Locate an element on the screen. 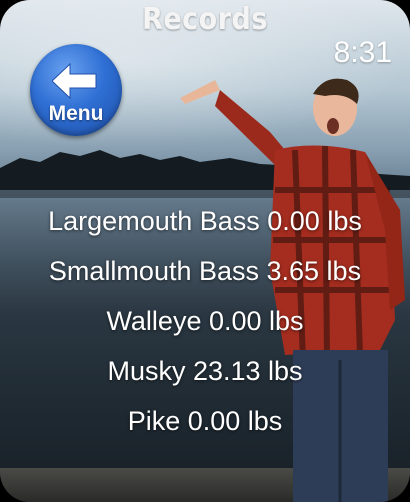  record-largemouth-bass: Largemouth Bass 0.00 lbs is located at coordinates (205, 221).